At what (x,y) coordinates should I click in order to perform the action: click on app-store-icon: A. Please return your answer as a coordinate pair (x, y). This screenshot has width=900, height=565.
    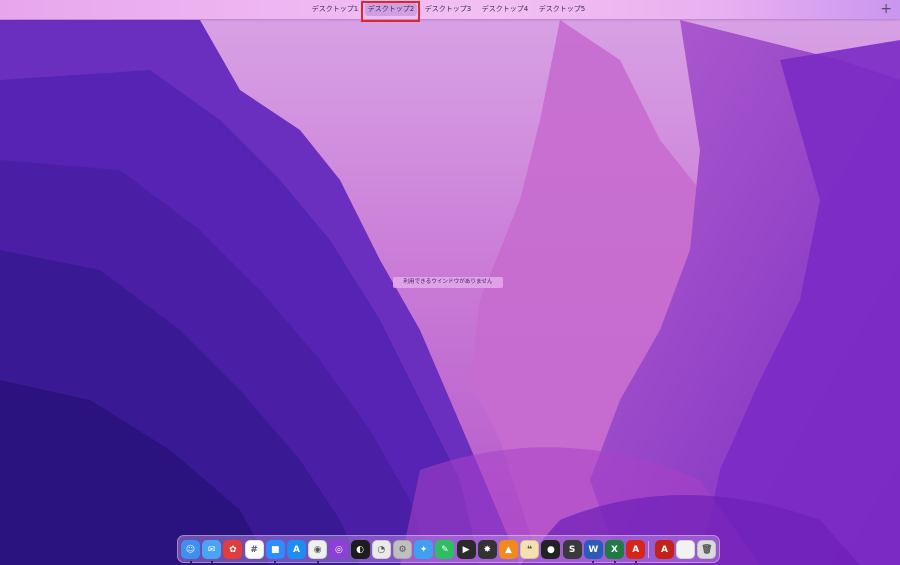
    Looking at the image, I should click on (296, 549).